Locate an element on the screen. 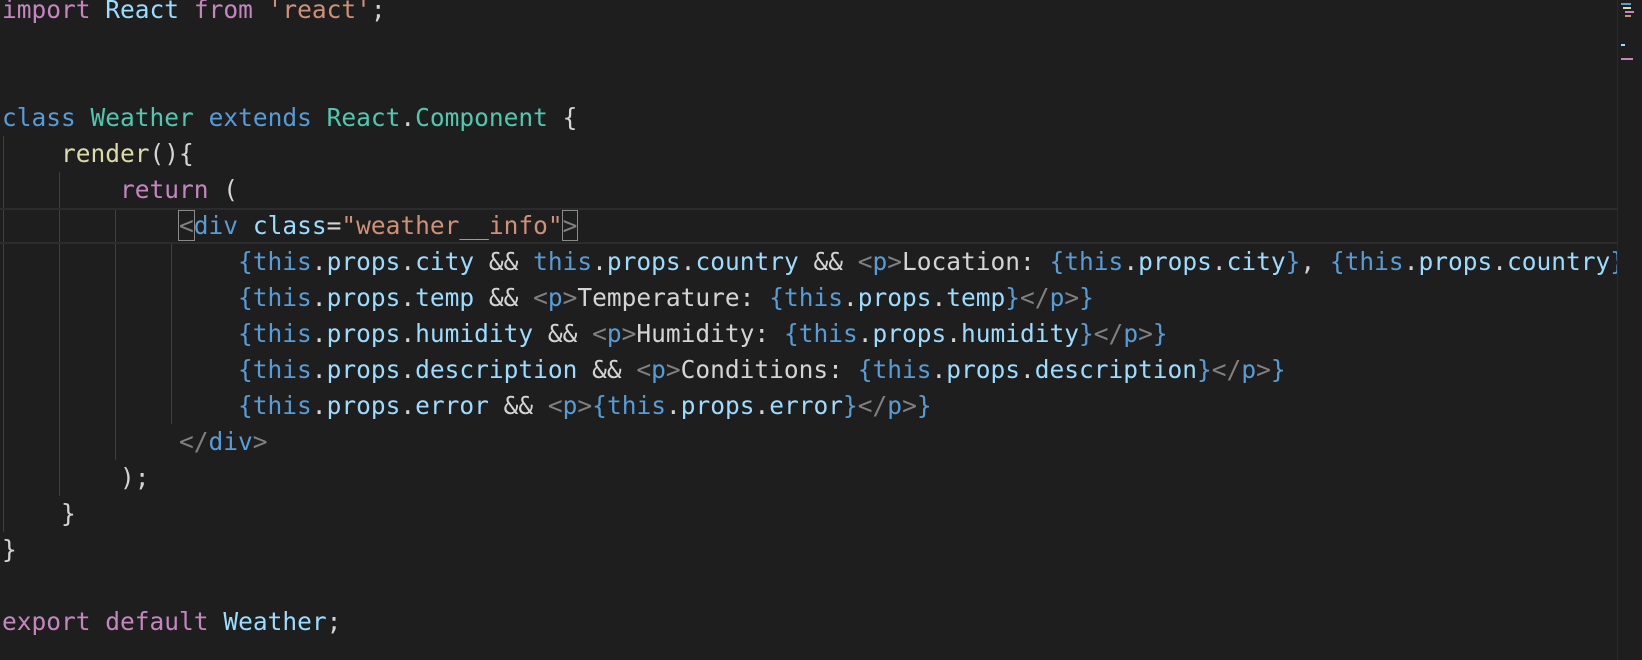 The height and width of the screenshot is (660, 1642). code-token: class is located at coordinates (289, 225).